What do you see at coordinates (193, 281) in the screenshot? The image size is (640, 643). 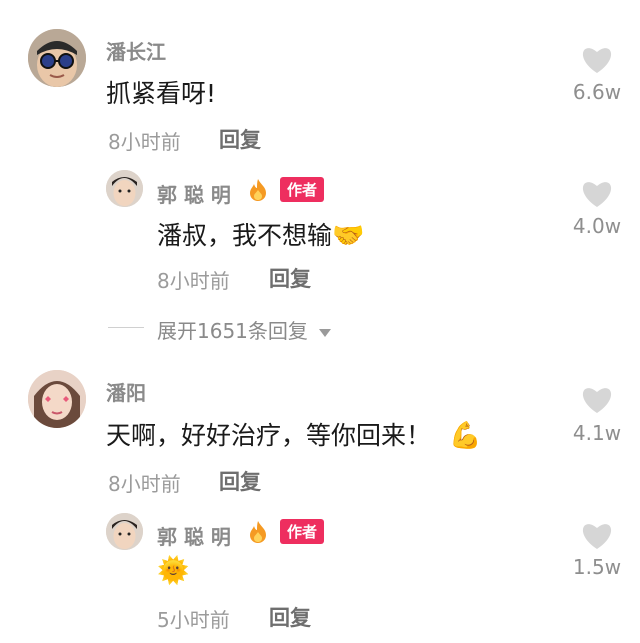 I see `reply-time: 8小时前` at bounding box center [193, 281].